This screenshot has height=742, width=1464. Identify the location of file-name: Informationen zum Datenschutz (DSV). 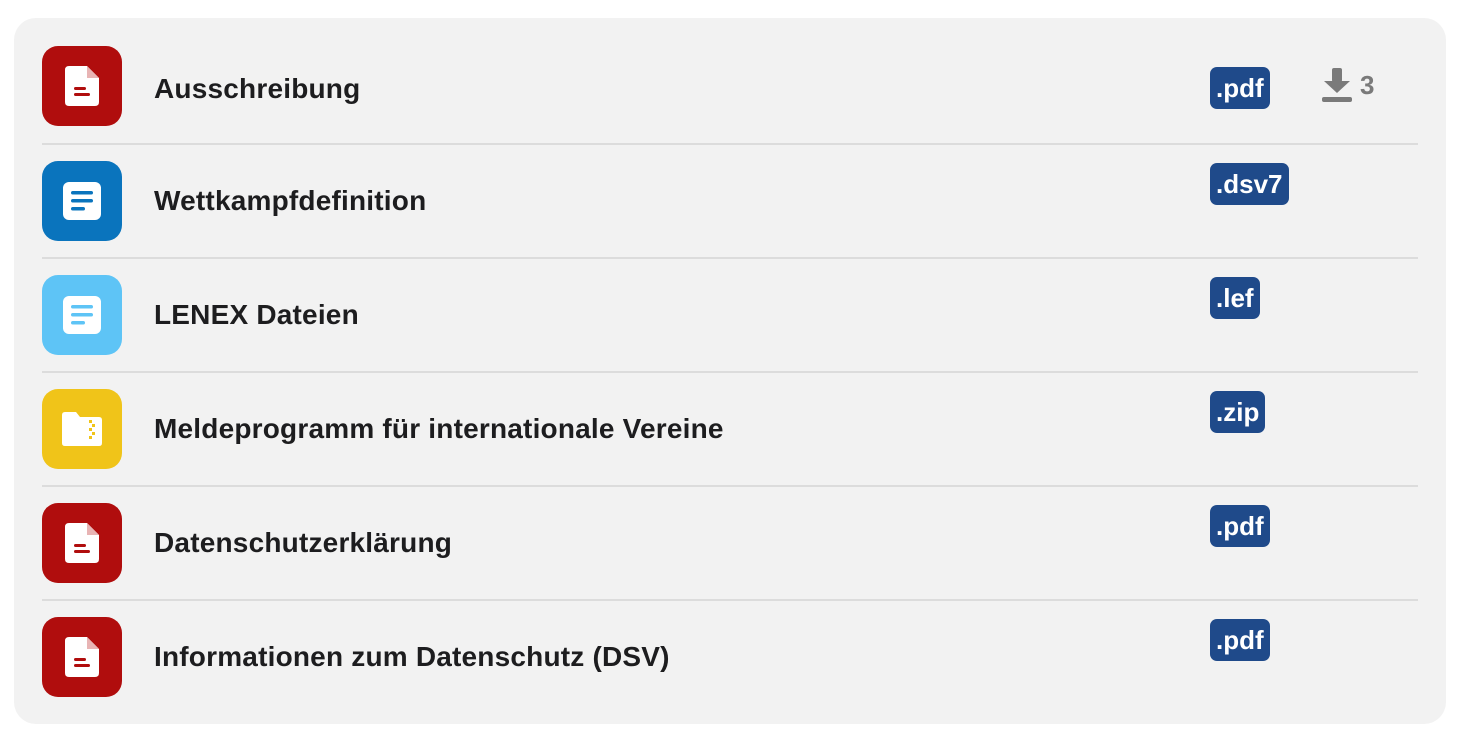
(412, 657).